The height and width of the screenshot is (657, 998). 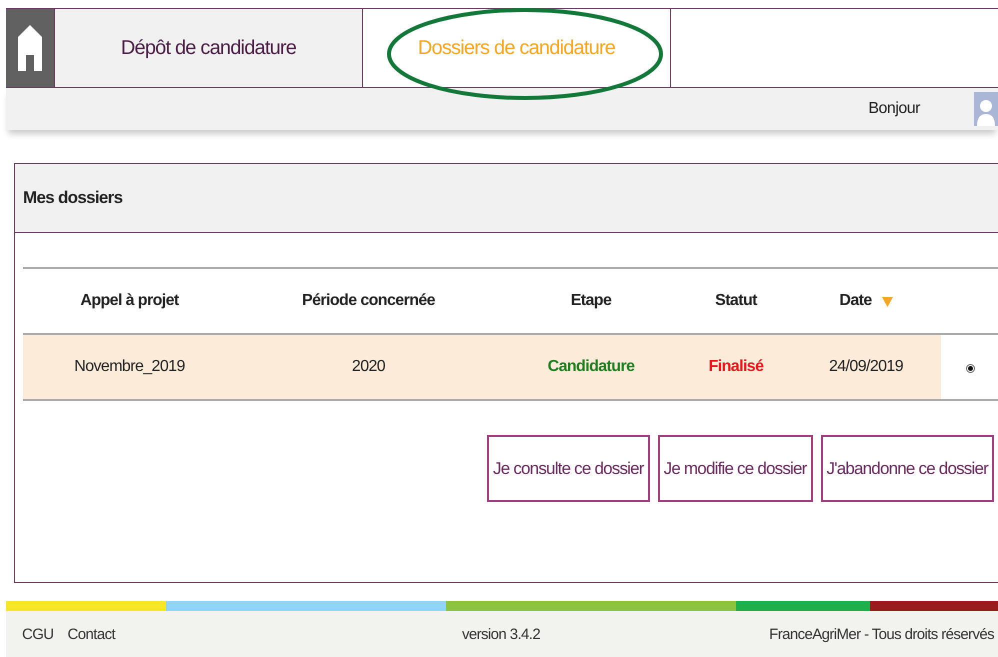 What do you see at coordinates (907, 468) in the screenshot?
I see `action-button: J'abandonne ce dossier` at bounding box center [907, 468].